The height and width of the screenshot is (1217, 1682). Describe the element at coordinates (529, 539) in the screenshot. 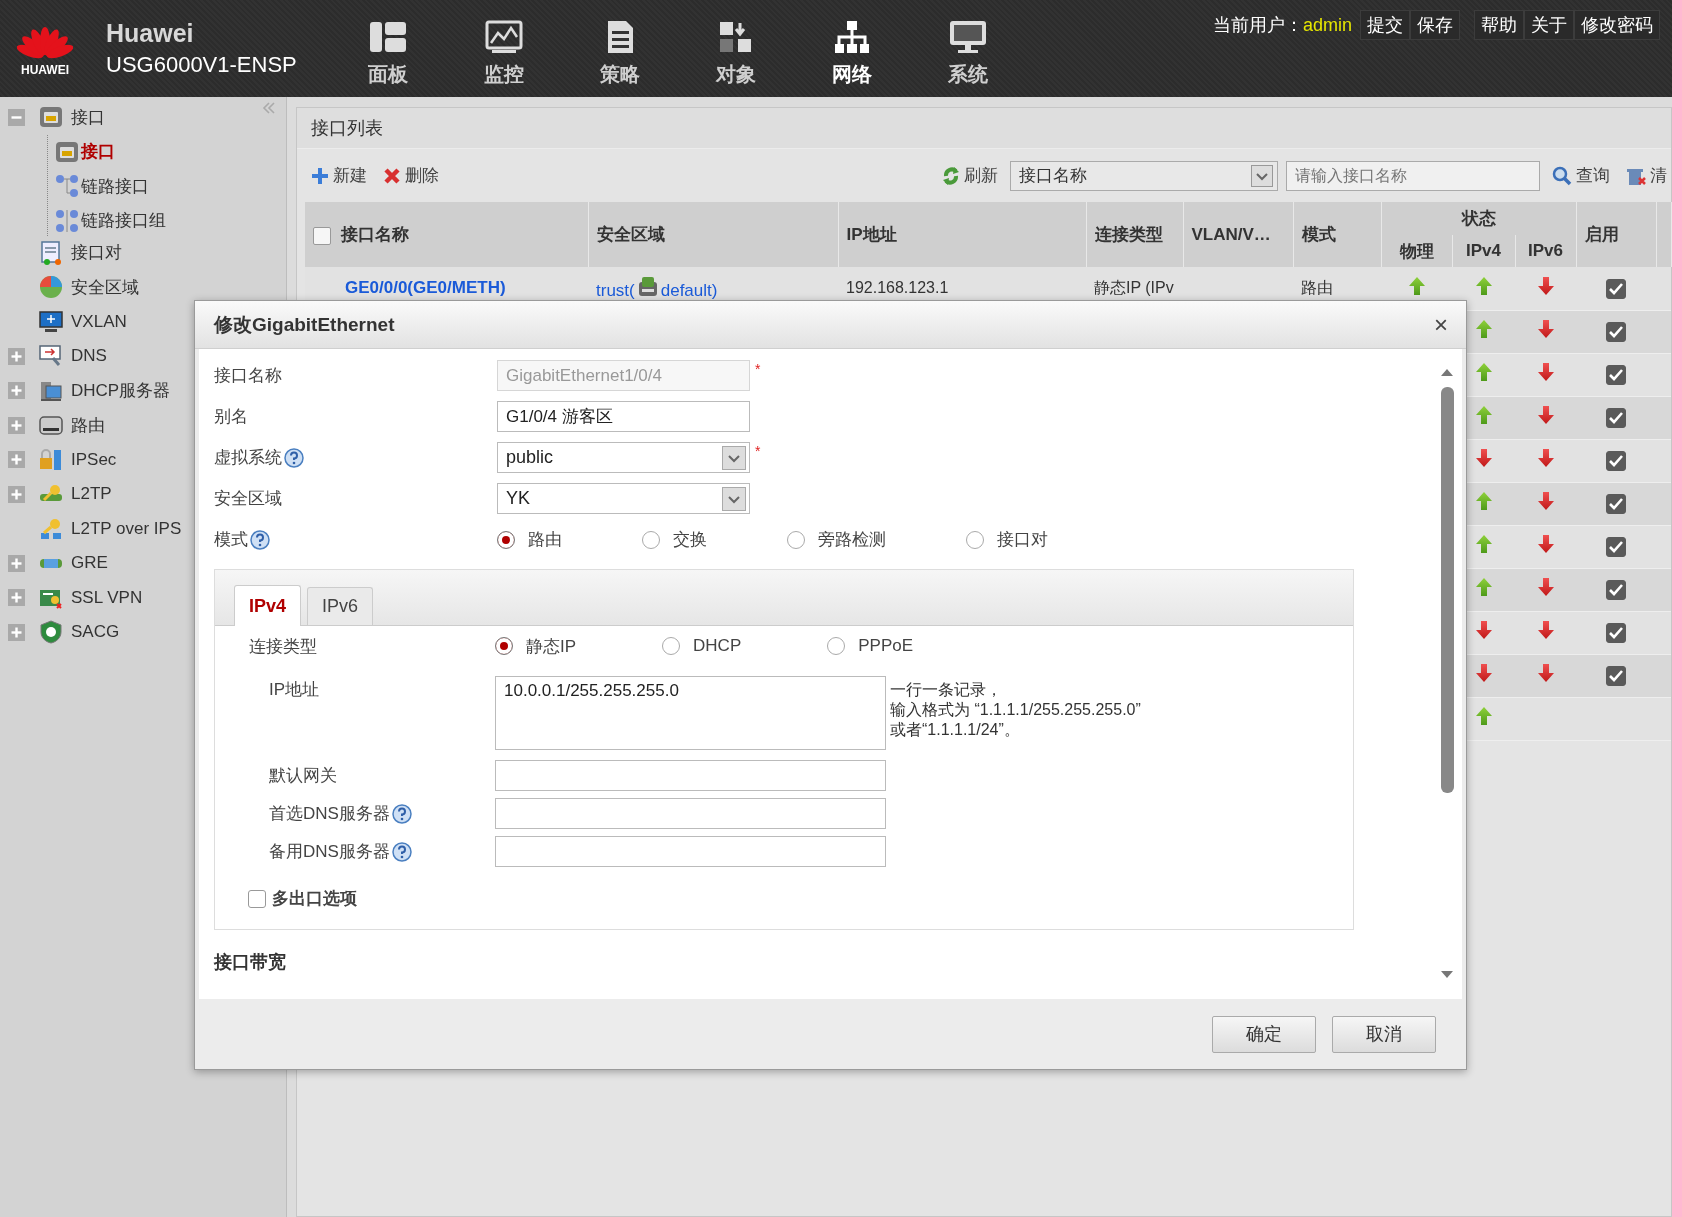

I see `radio-button: 路由` at that location.